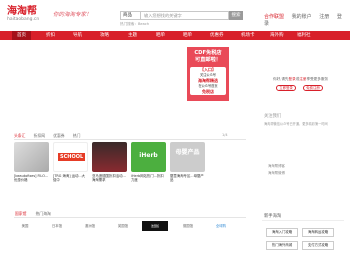 This screenshot has width=350, height=263. I want to click on info-weibo: 海淘帮微博, so click(276, 173).